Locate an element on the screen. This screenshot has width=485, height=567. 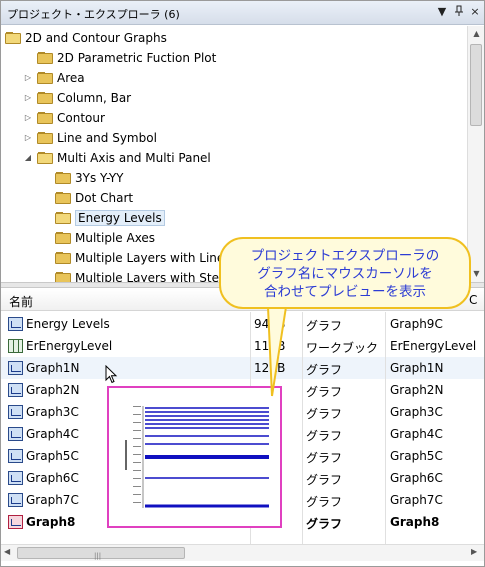
scroll-grip-icon: ||| is located at coordinates (98, 556).